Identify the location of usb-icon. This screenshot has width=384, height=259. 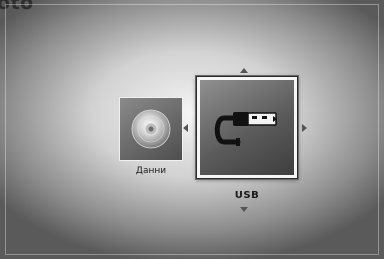
(245, 129).